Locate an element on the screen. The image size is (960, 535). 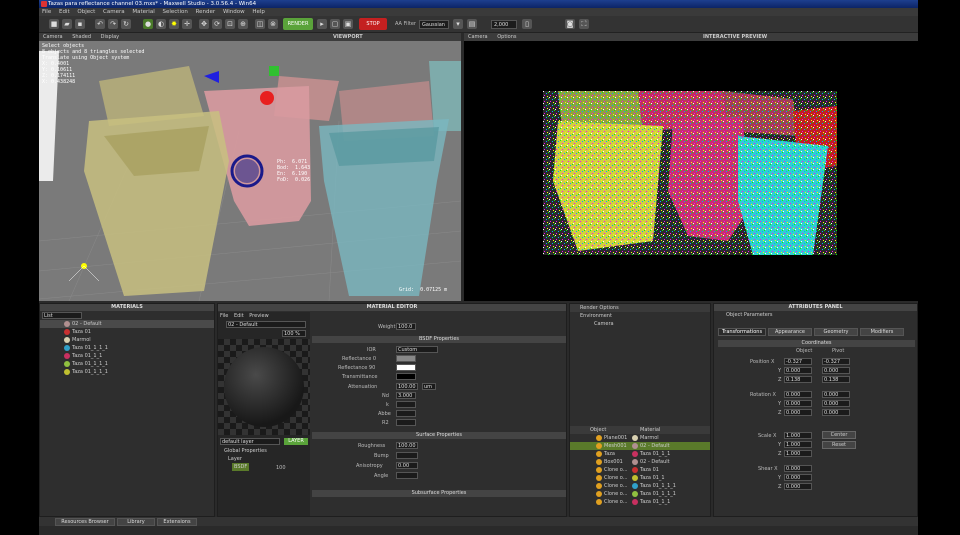
tab-transformations: Transformations is located at coordinates (742, 332).